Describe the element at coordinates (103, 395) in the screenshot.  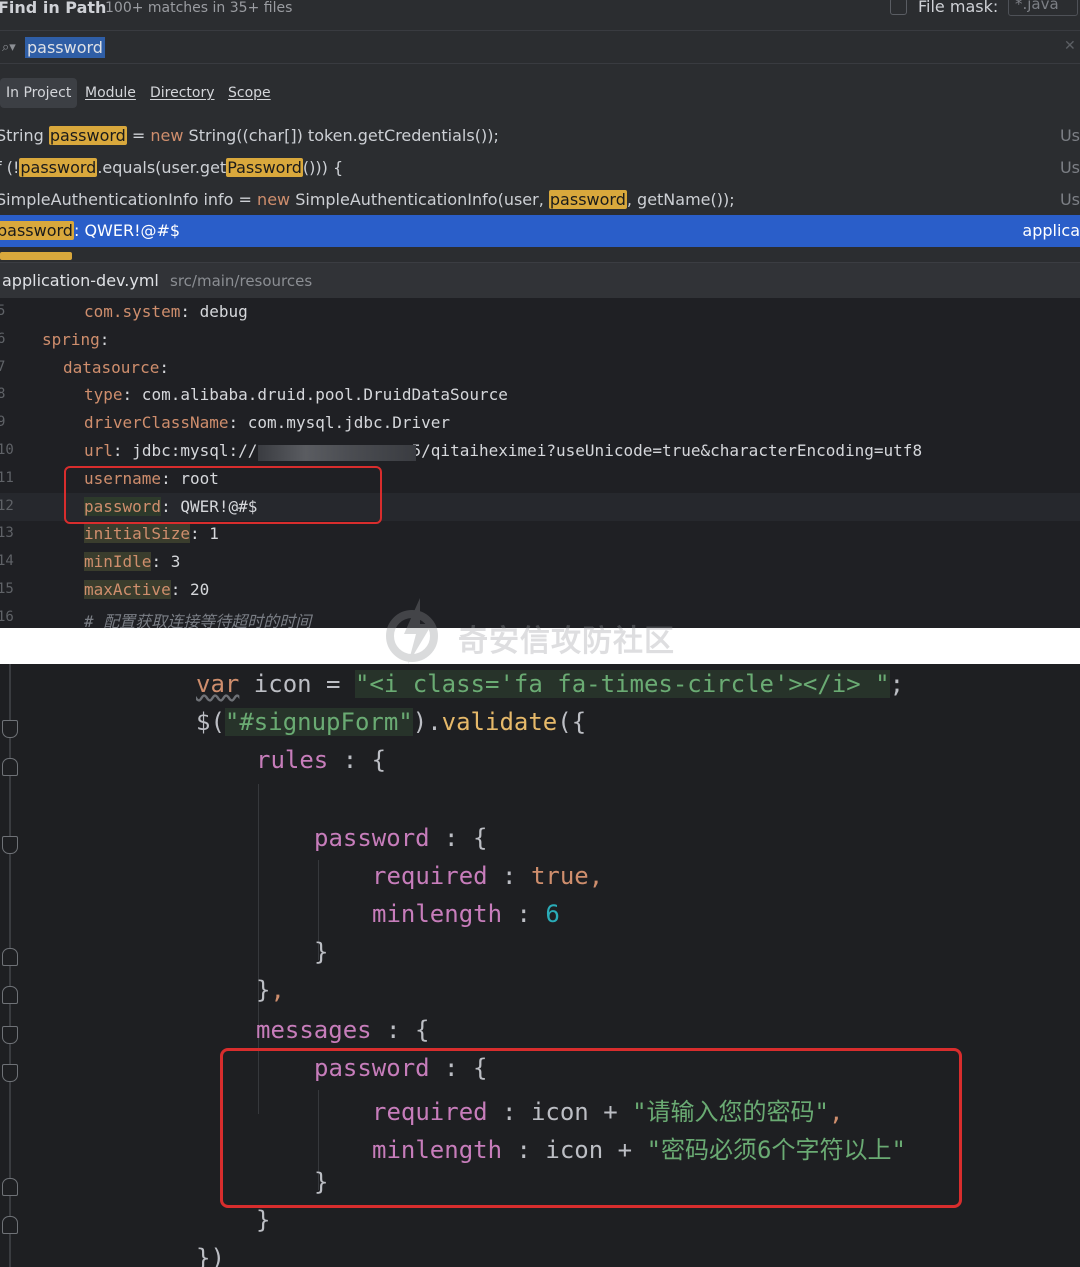
I see `yaml-key: type` at that location.